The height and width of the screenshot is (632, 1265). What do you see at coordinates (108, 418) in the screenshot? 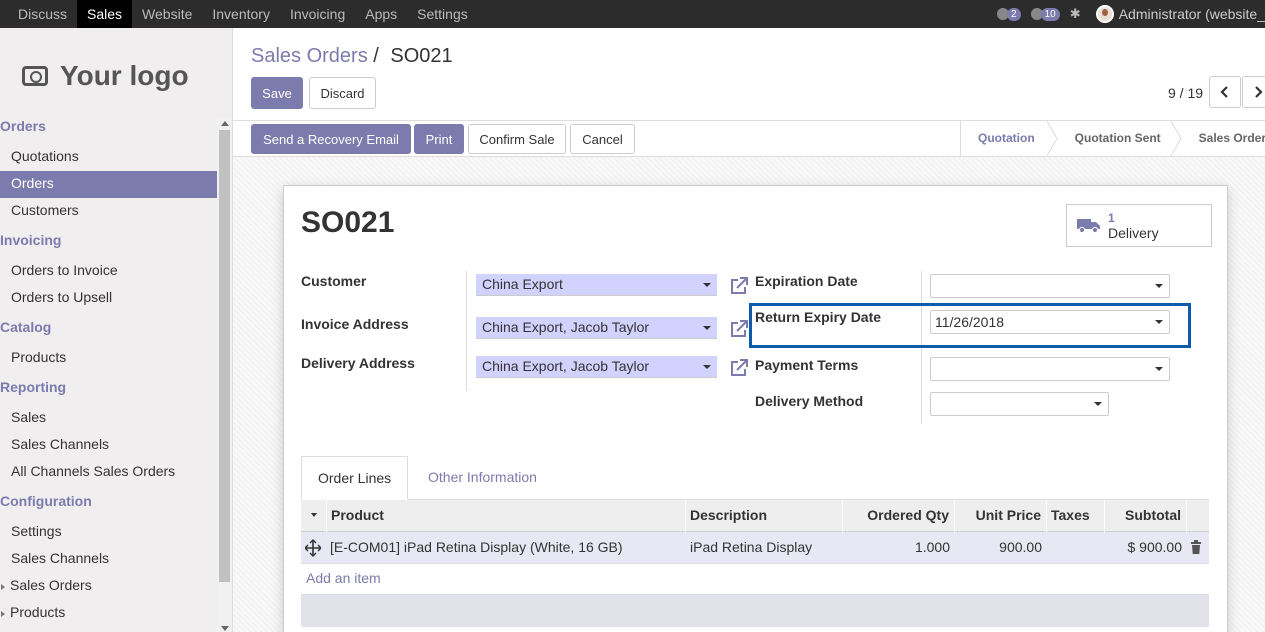
I see `sidebar-item-sales: Sales` at bounding box center [108, 418].